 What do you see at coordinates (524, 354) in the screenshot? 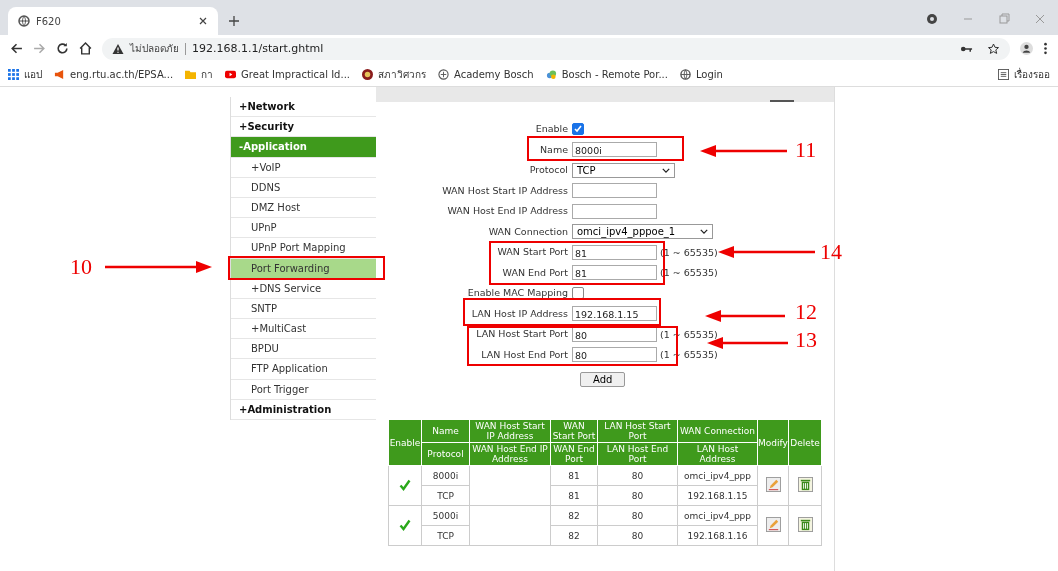
I see `field-label: LAN Host End Port` at bounding box center [524, 354].